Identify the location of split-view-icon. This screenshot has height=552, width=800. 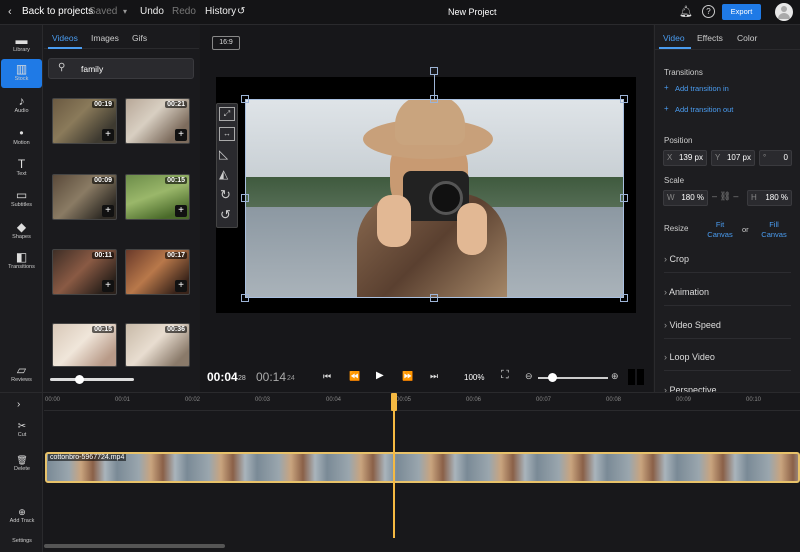
(631, 377).